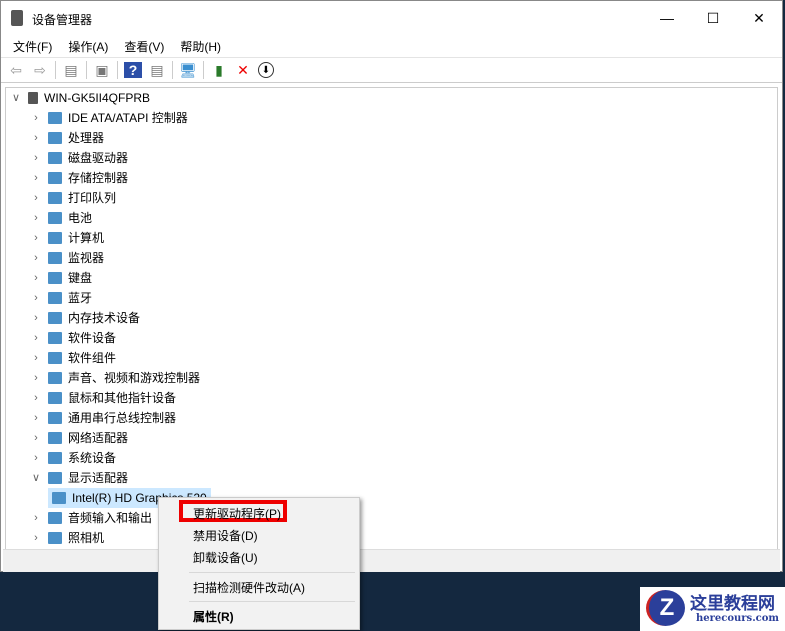  I want to click on menu-scan-hardware: 扫描检测硬件改动(A), so click(249, 587).